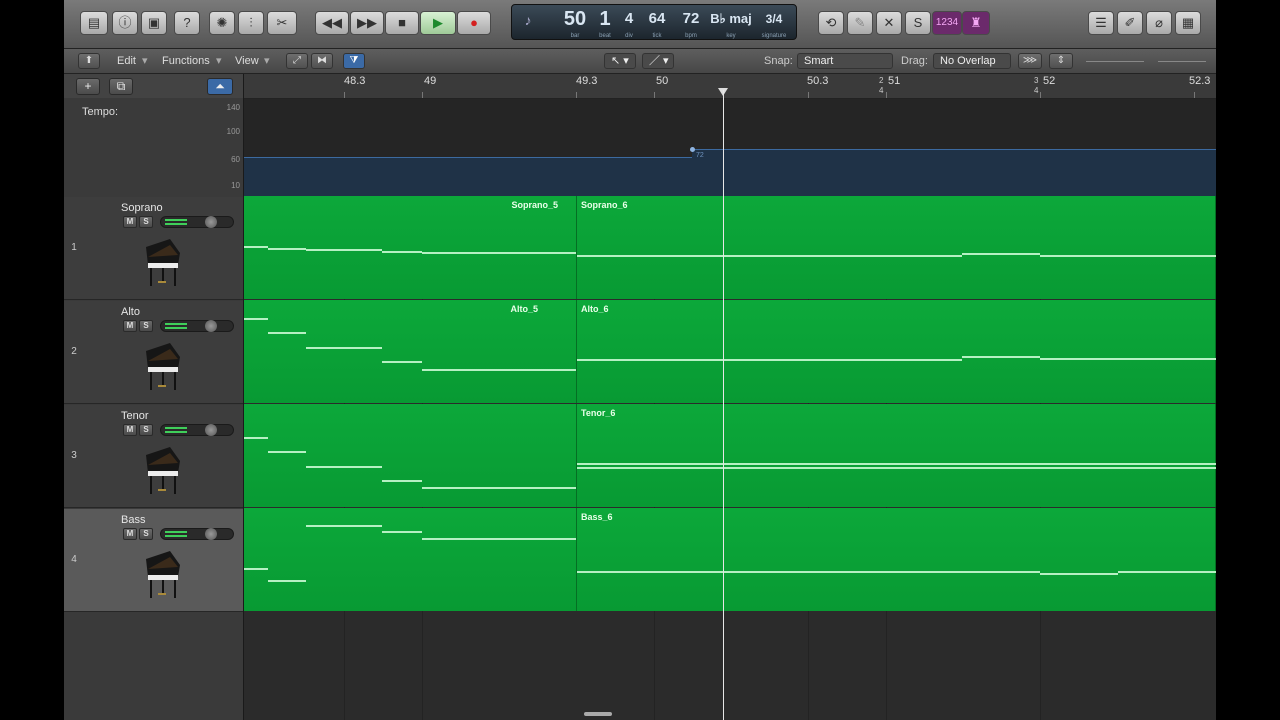 This screenshot has height=720, width=1280. I want to click on track-header-tenor: 3 Tenor M S, so click(153, 456).